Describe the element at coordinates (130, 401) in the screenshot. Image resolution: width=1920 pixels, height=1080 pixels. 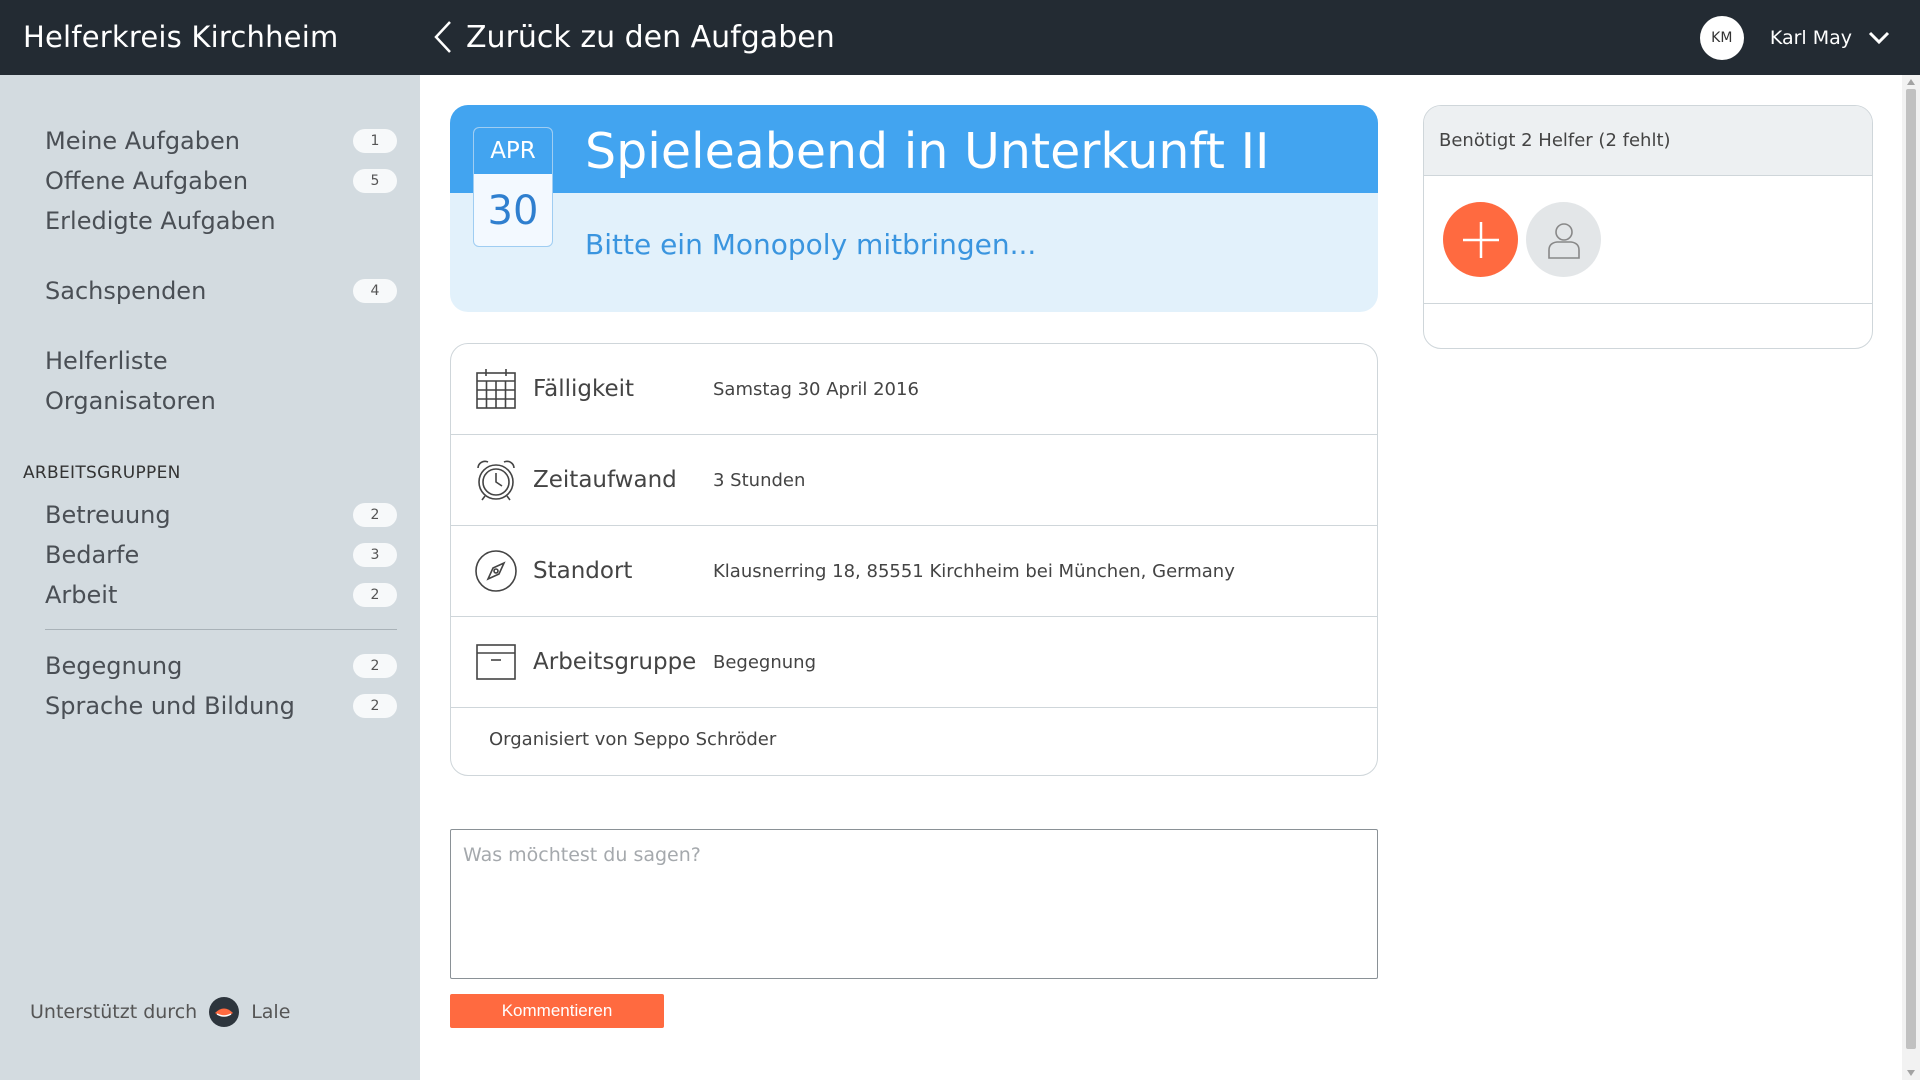
I see `sidebar-item-label: Organisatoren` at that location.